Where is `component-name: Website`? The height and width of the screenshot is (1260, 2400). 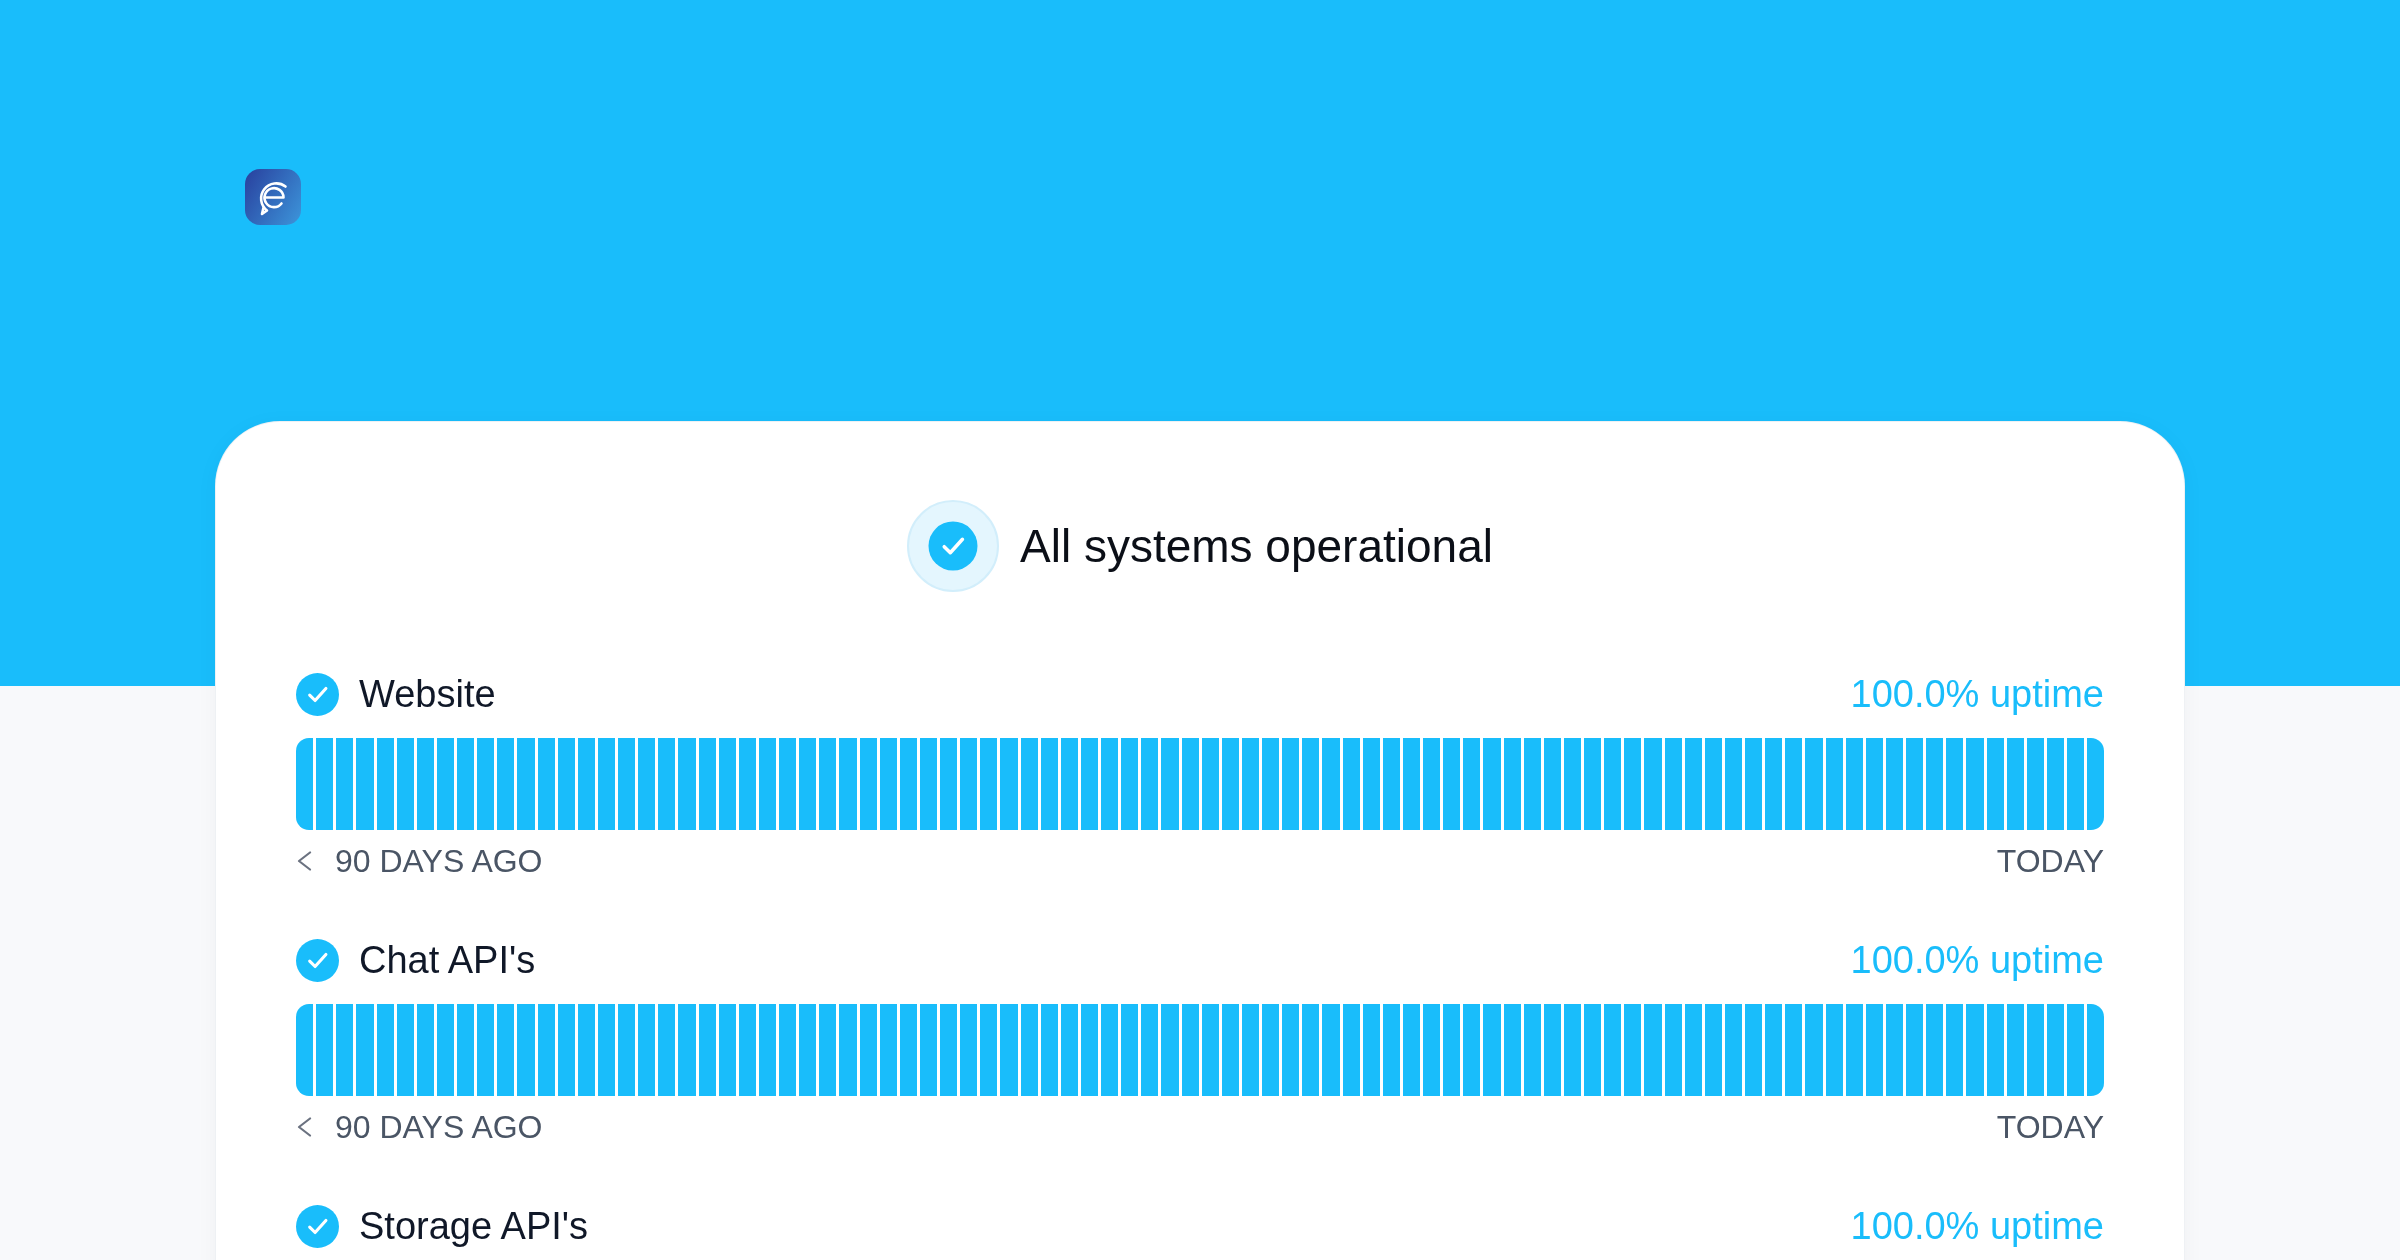
component-name: Website is located at coordinates (427, 694).